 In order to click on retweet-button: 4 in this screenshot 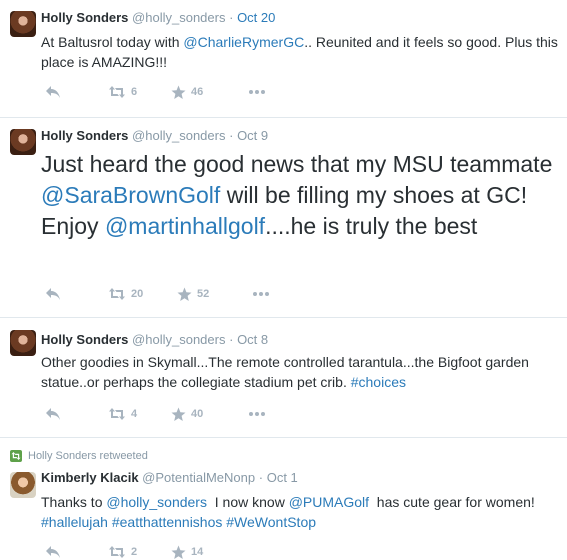, I will do `click(122, 414)`.